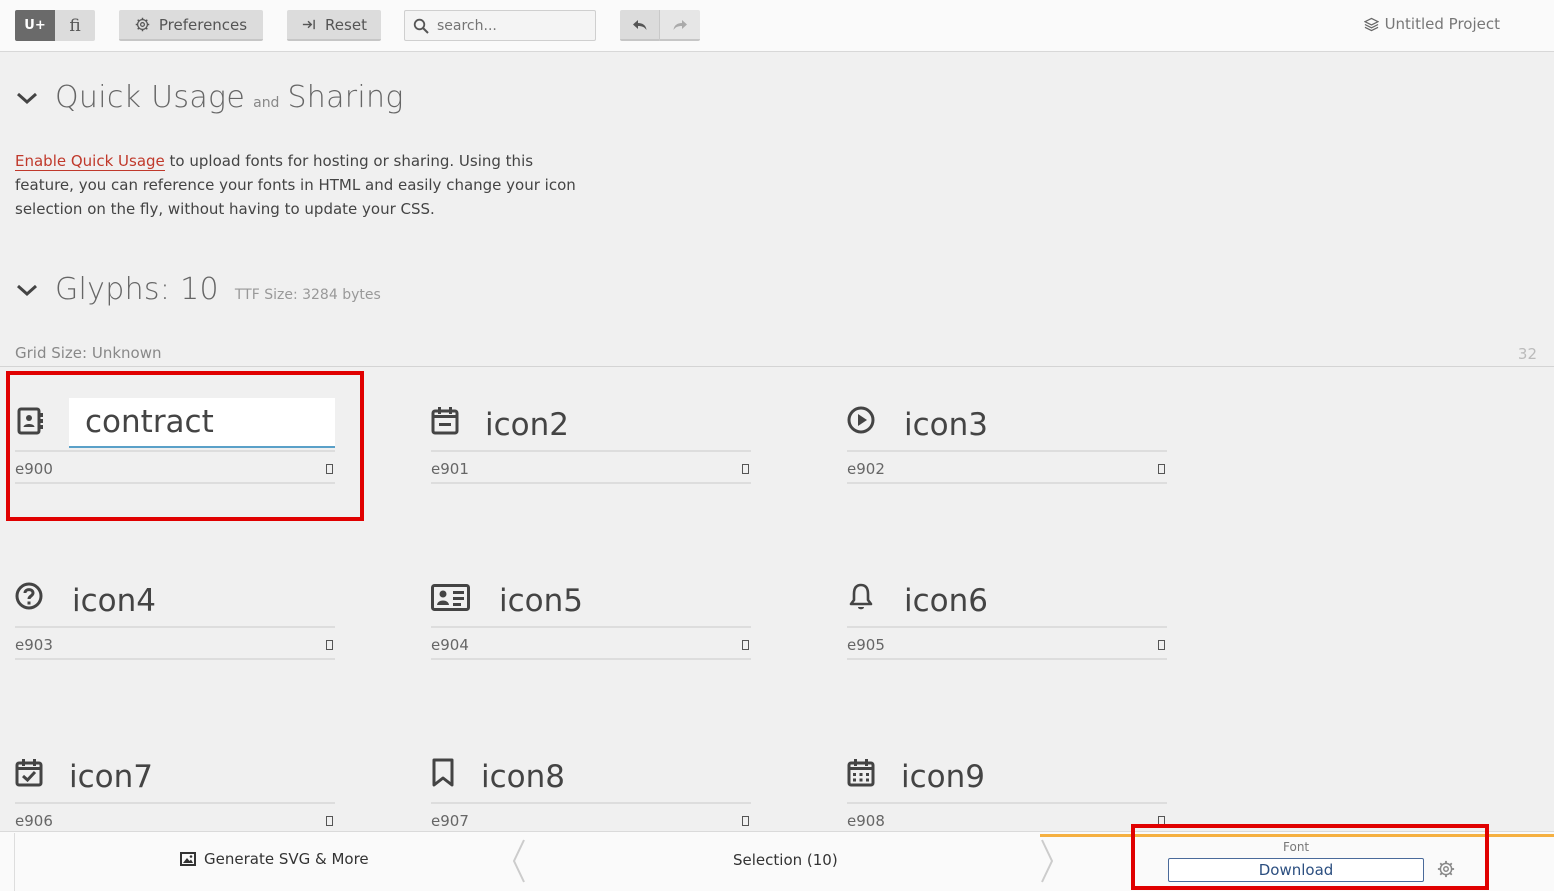 The image size is (1554, 891). I want to click on glyph-name: icon3, so click(946, 425).